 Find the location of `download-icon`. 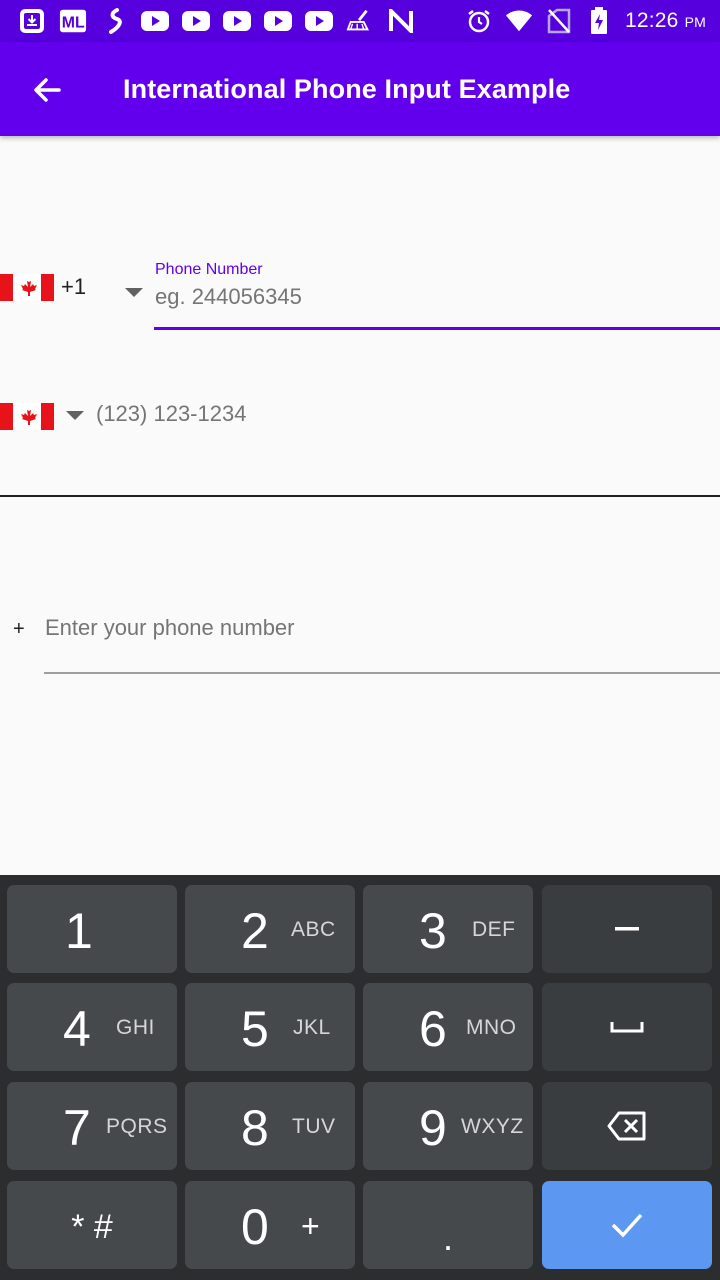

download-icon is located at coordinates (32, 21).